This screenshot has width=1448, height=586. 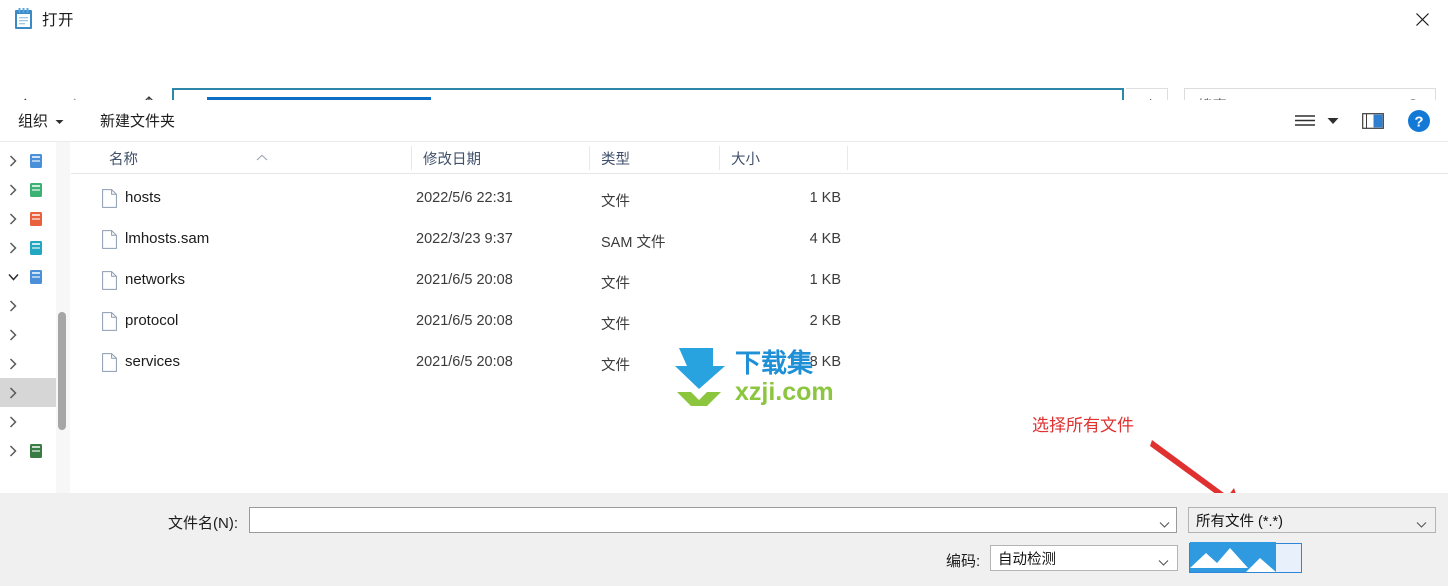 I want to click on column-header-date: 修改日期, so click(x=452, y=158).